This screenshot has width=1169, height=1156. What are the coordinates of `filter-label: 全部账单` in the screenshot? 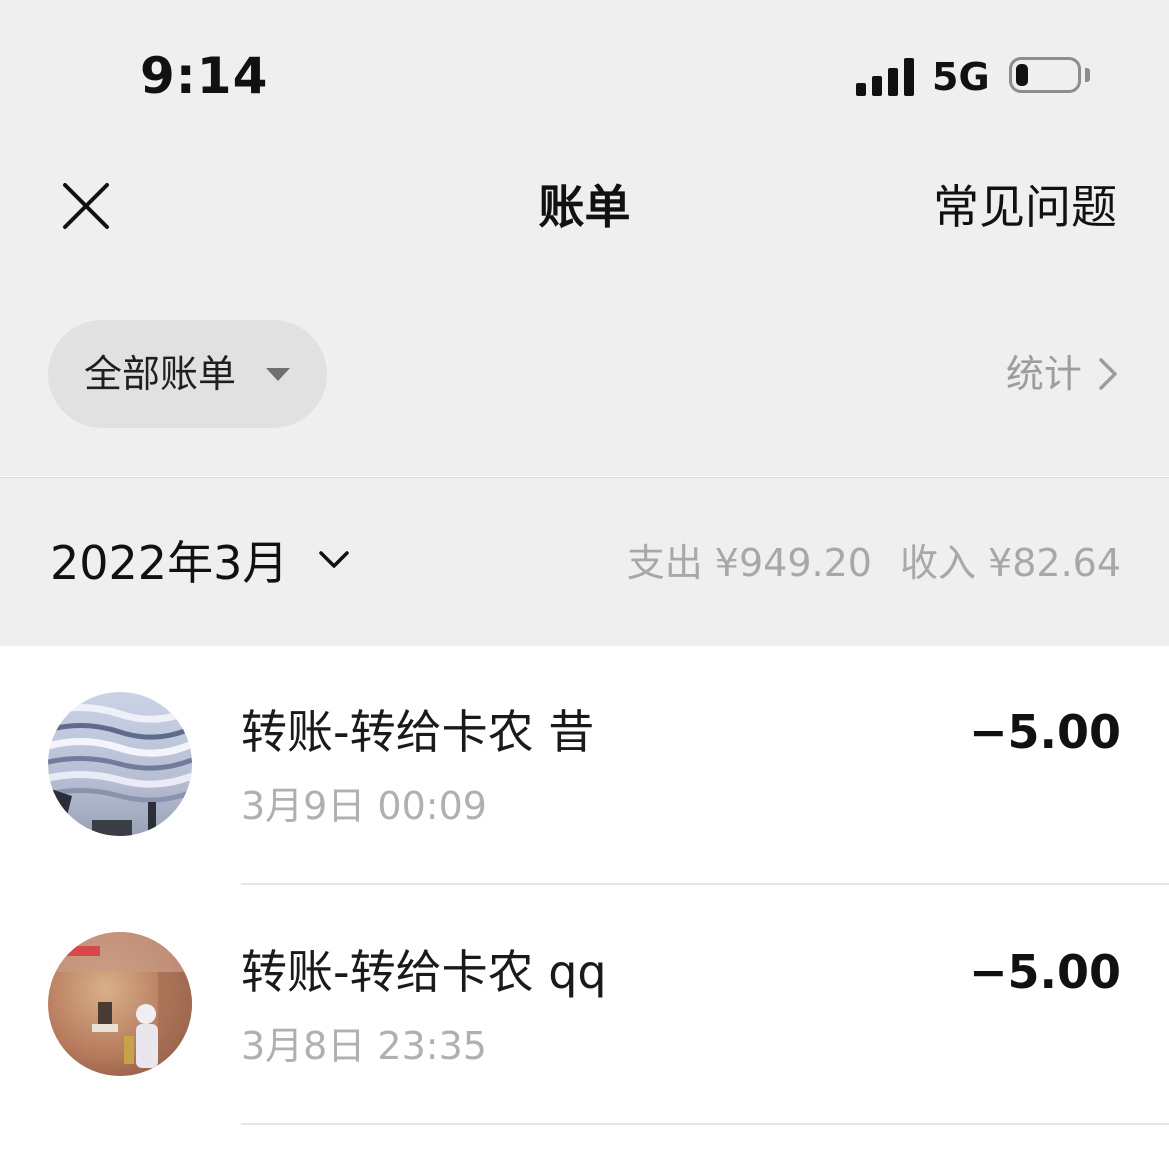 It's located at (160, 374).